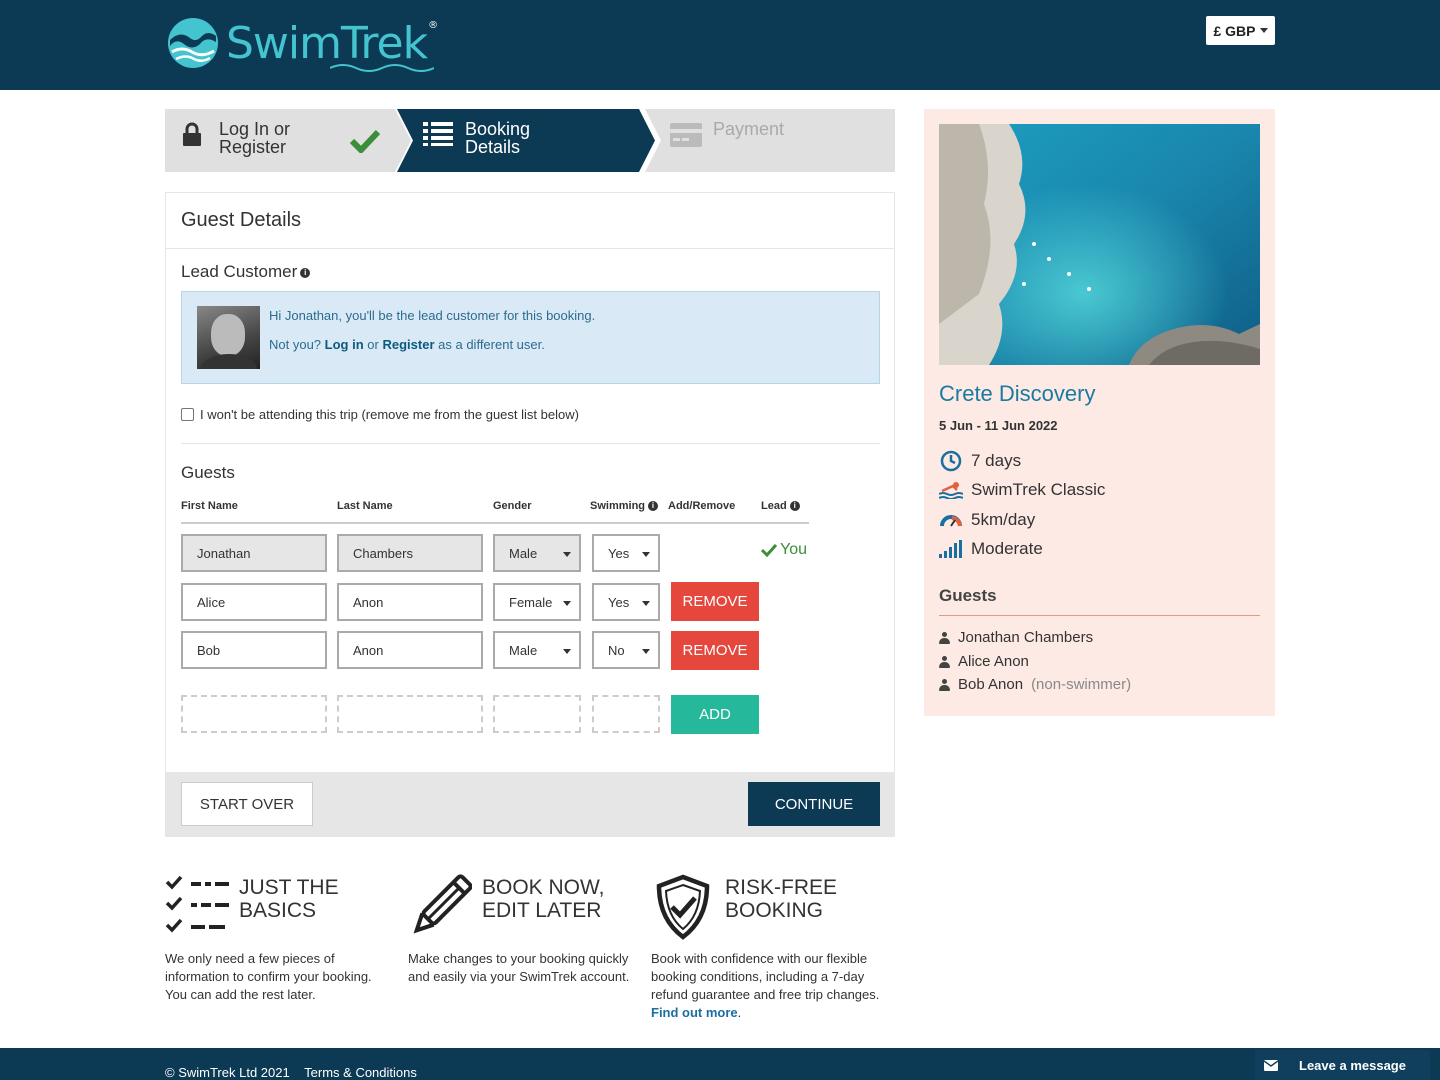  Describe the element at coordinates (543, 899) in the screenshot. I see `benefit-title: BOOK NOW, EDIT LATER` at that location.